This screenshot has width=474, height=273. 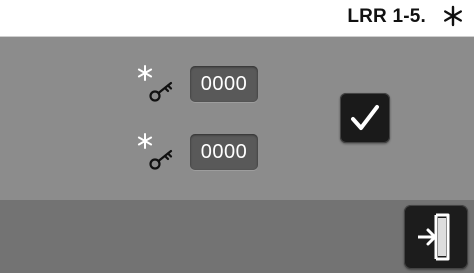 What do you see at coordinates (386, 16) in the screenshot?
I see `page-title: LRR 1-5.` at bounding box center [386, 16].